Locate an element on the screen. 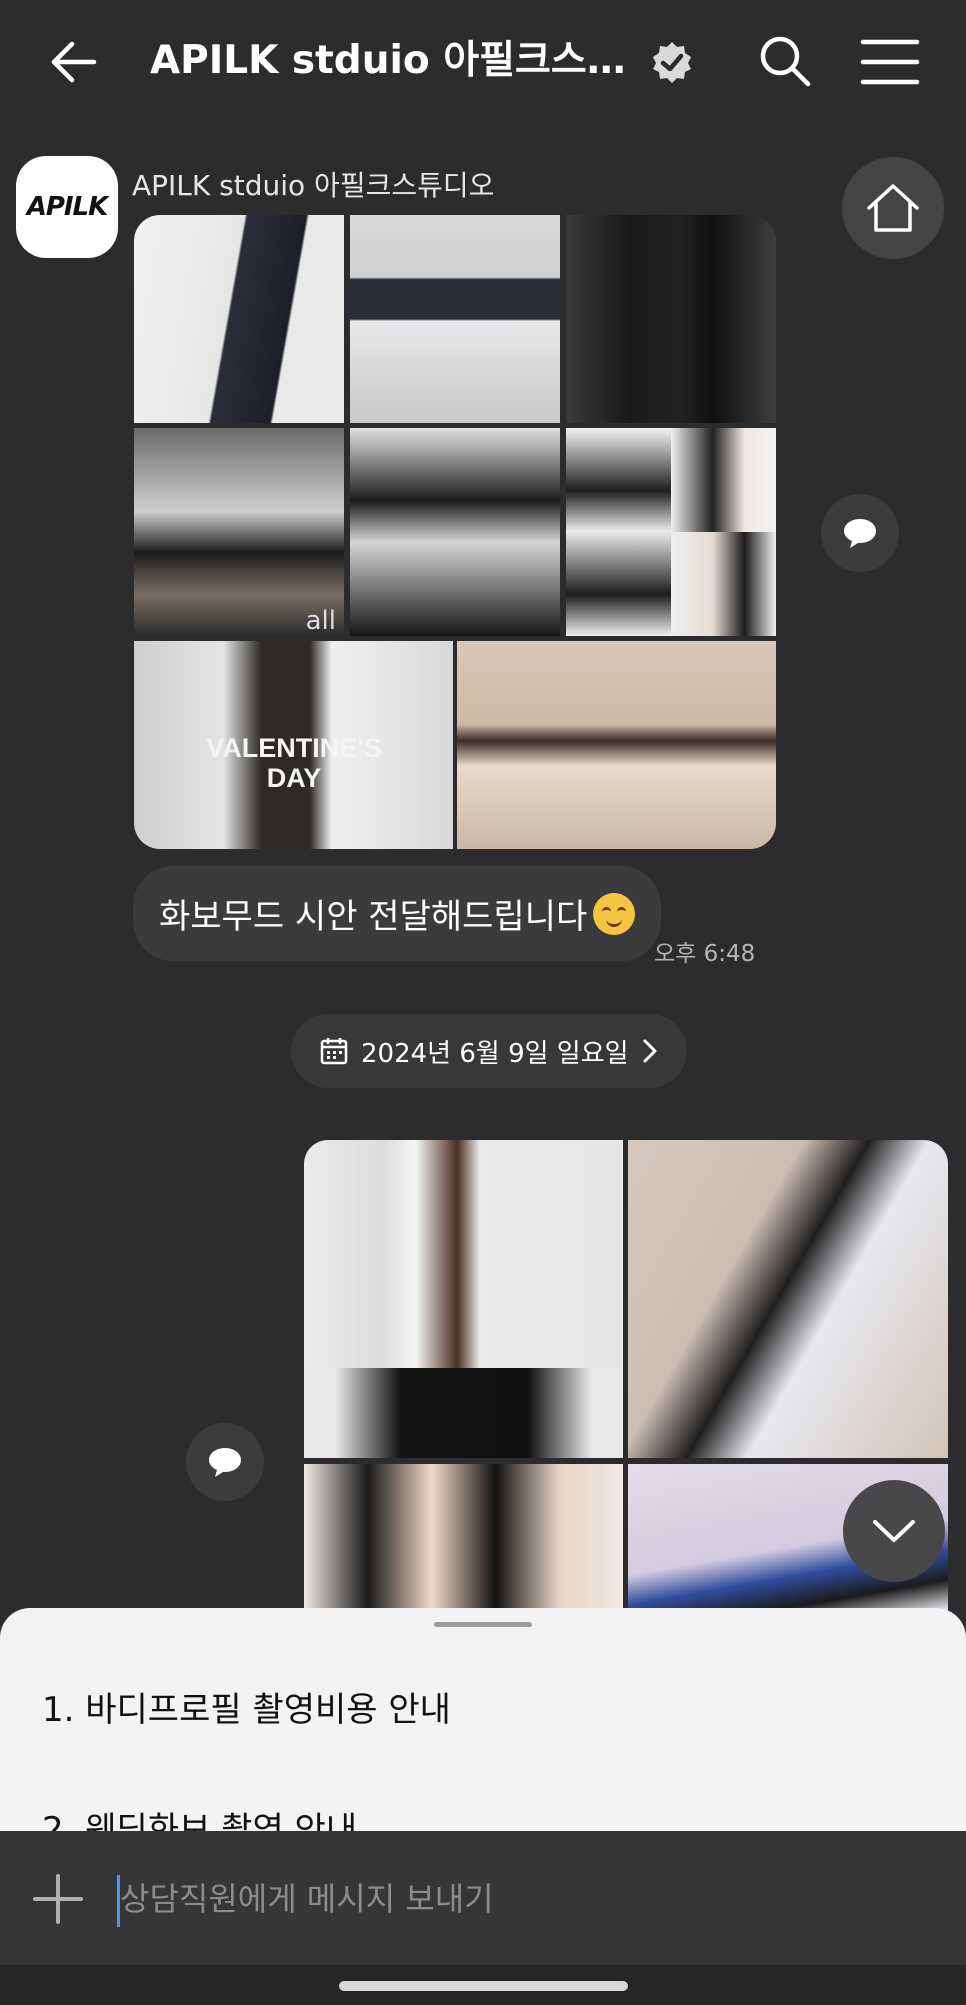 This screenshot has height=2005, width=966. back-button is located at coordinates (74, 62).